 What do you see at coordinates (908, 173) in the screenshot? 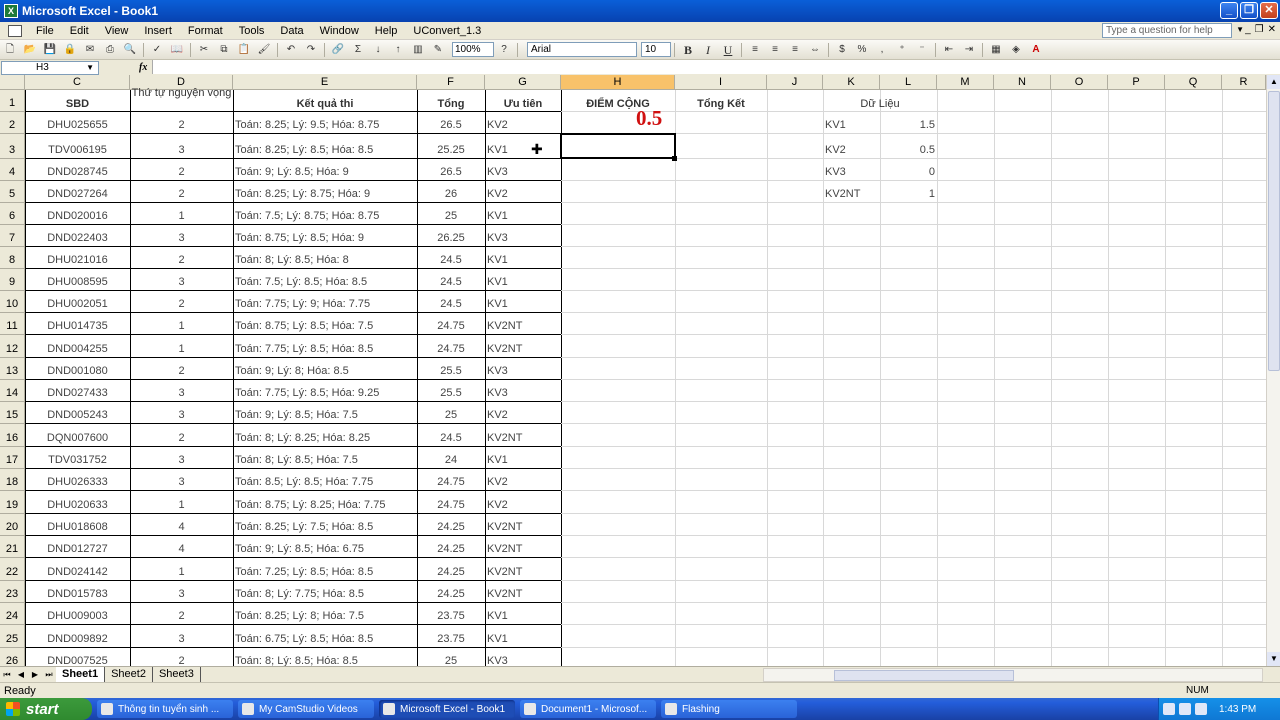
I see `lookup-value: 0` at bounding box center [908, 173].